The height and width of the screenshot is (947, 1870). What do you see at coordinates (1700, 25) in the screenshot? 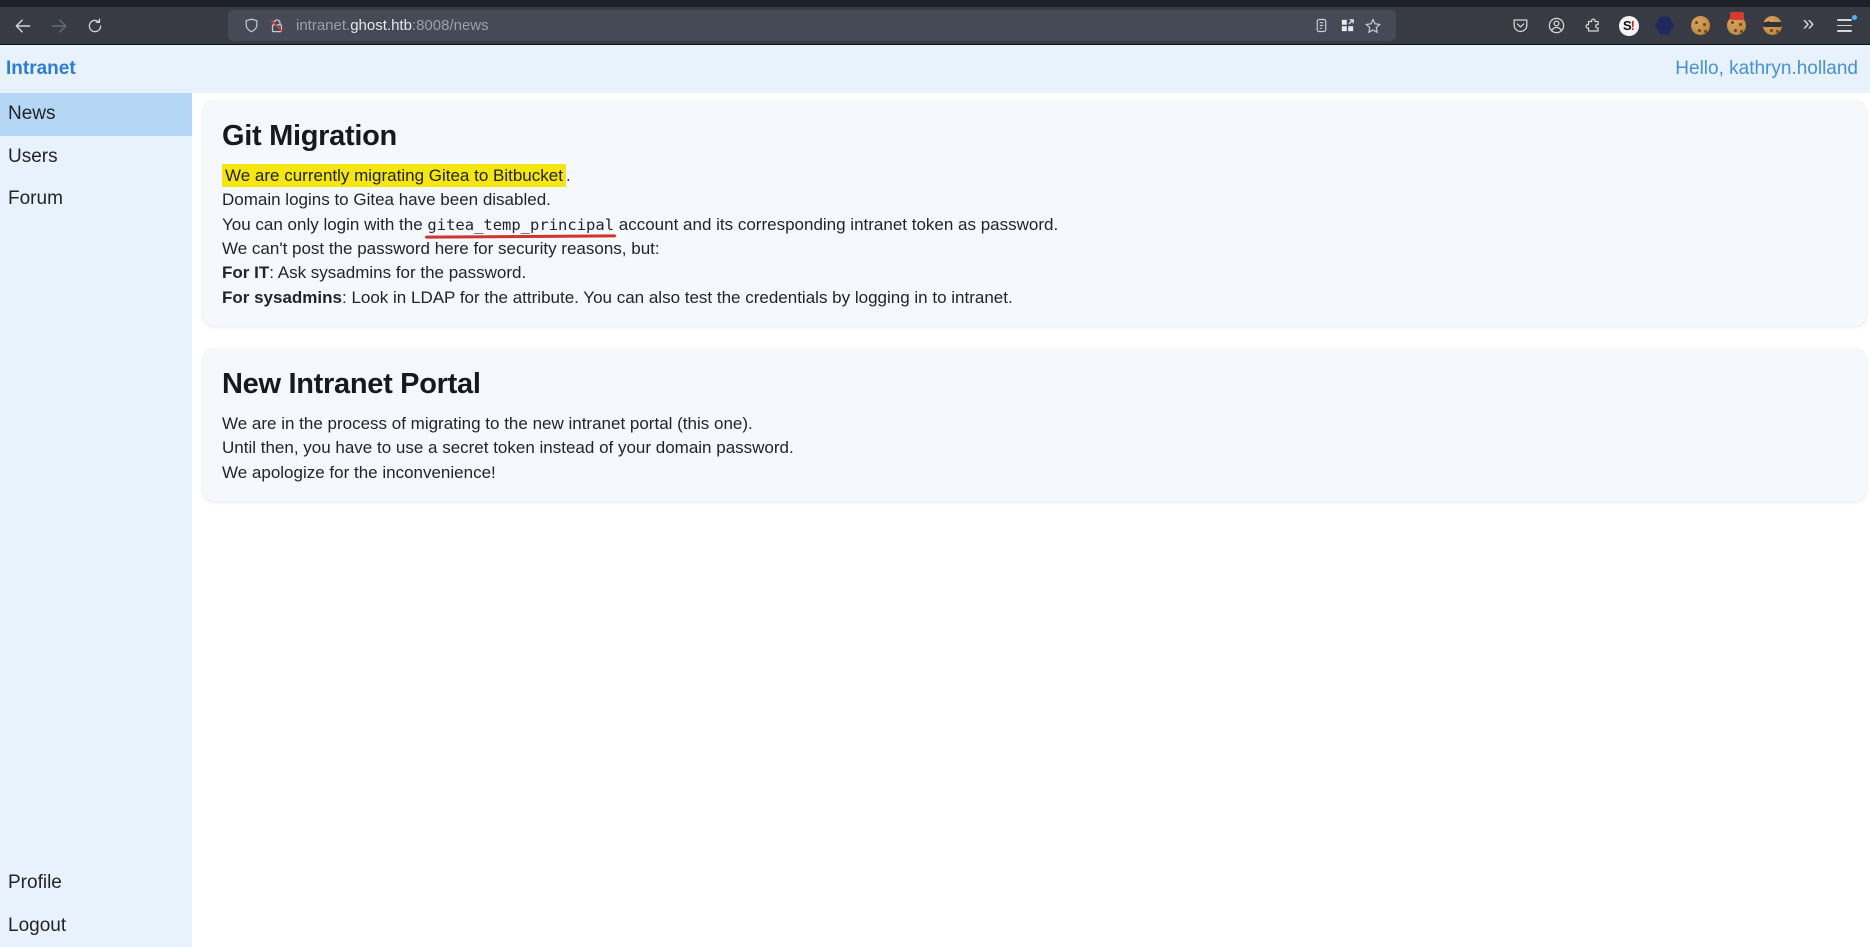
I see `cookie-extension-icon` at bounding box center [1700, 25].